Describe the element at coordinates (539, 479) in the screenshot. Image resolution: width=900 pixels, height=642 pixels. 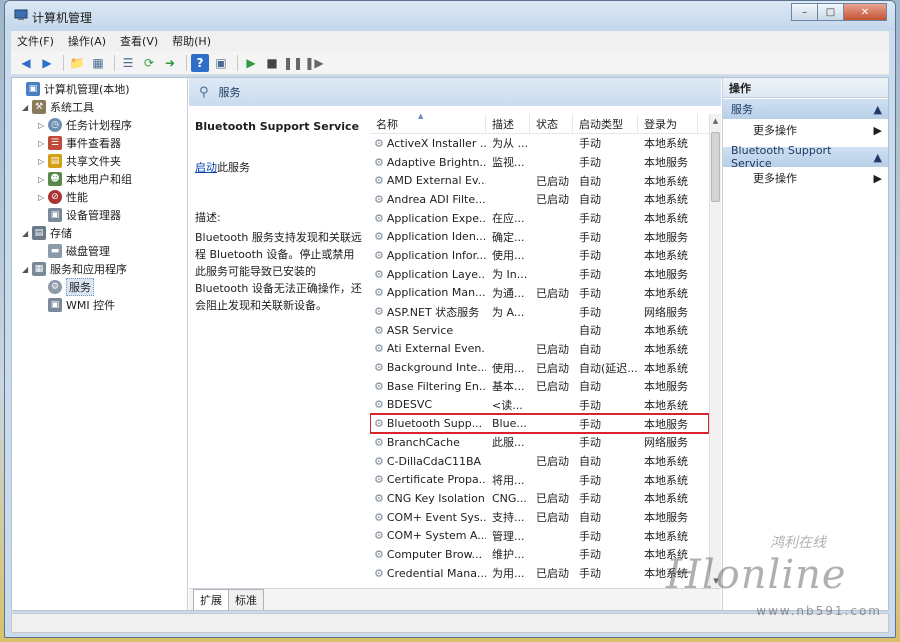
I see `table-row: ⚙ Certificate Propa... 将用... 手动 本地系统` at that location.